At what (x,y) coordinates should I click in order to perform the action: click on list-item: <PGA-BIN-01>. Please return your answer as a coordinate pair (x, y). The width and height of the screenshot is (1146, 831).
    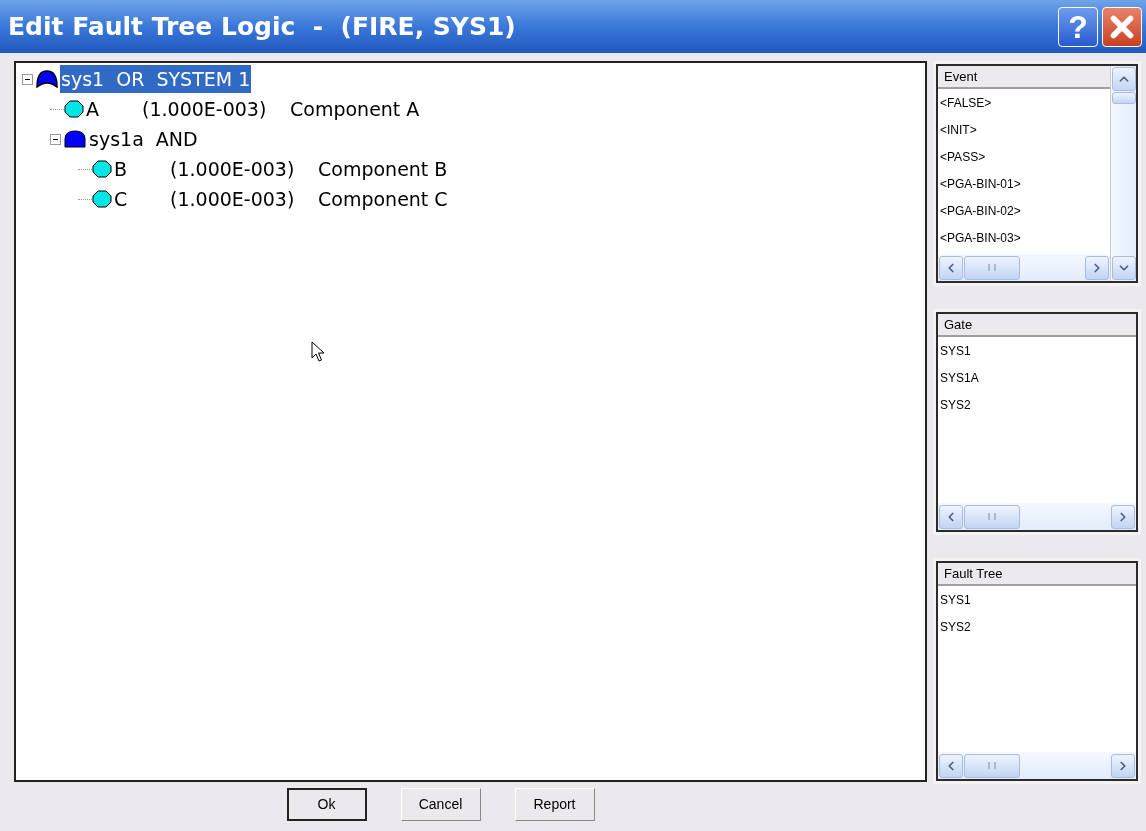
    Looking at the image, I should click on (1024, 183).